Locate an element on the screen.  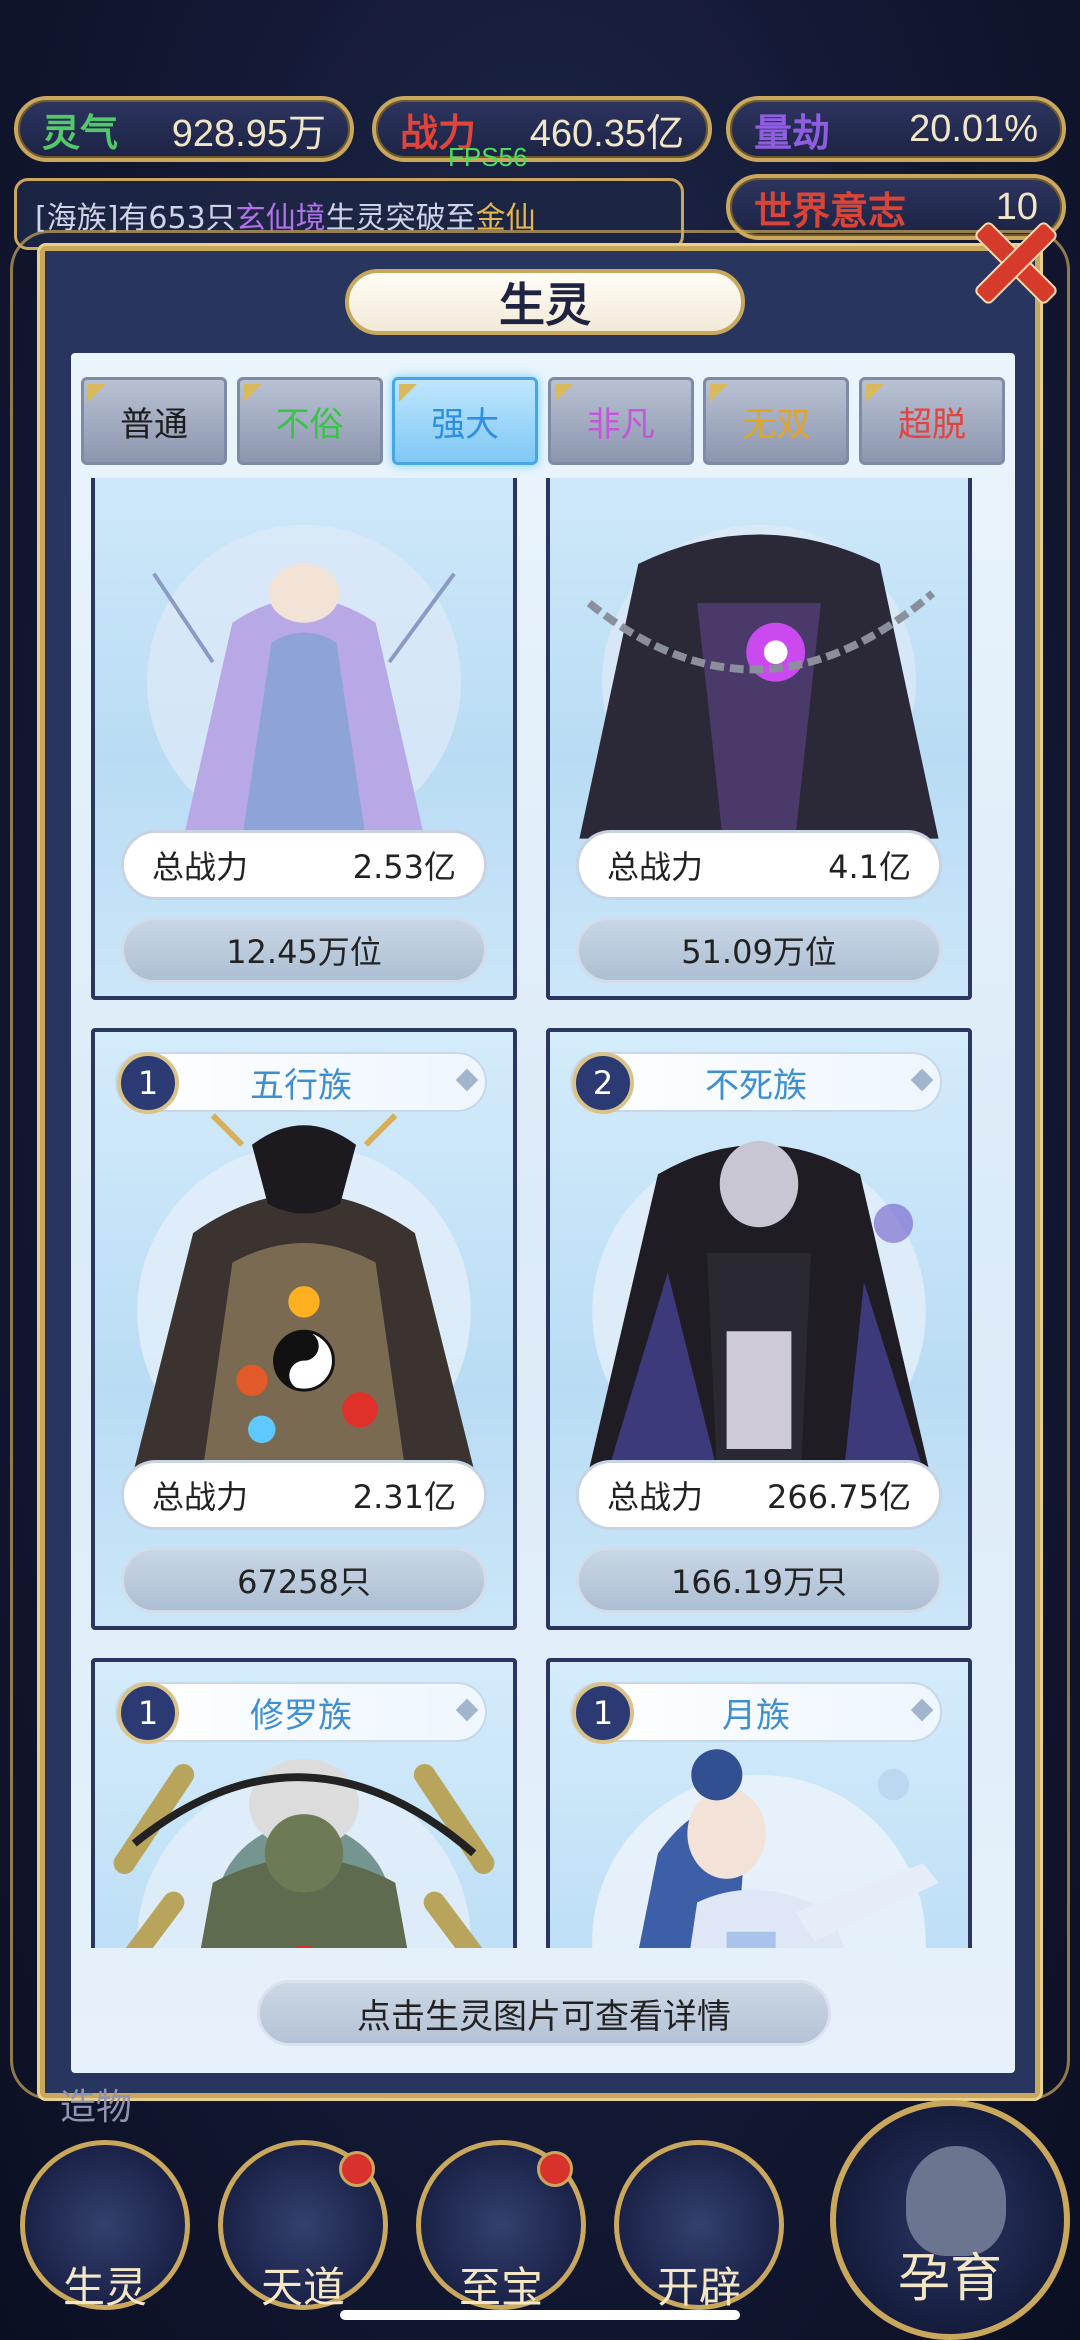
creature-name: 月族 is located at coordinates (756, 1715).